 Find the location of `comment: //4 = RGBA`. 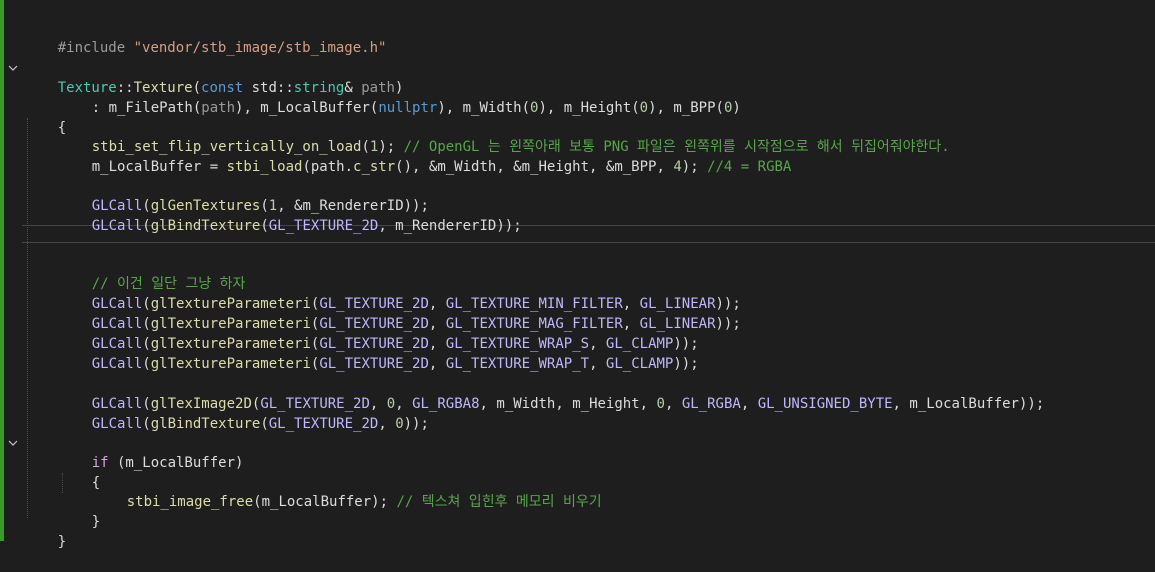

comment: //4 = RGBA is located at coordinates (749, 167).